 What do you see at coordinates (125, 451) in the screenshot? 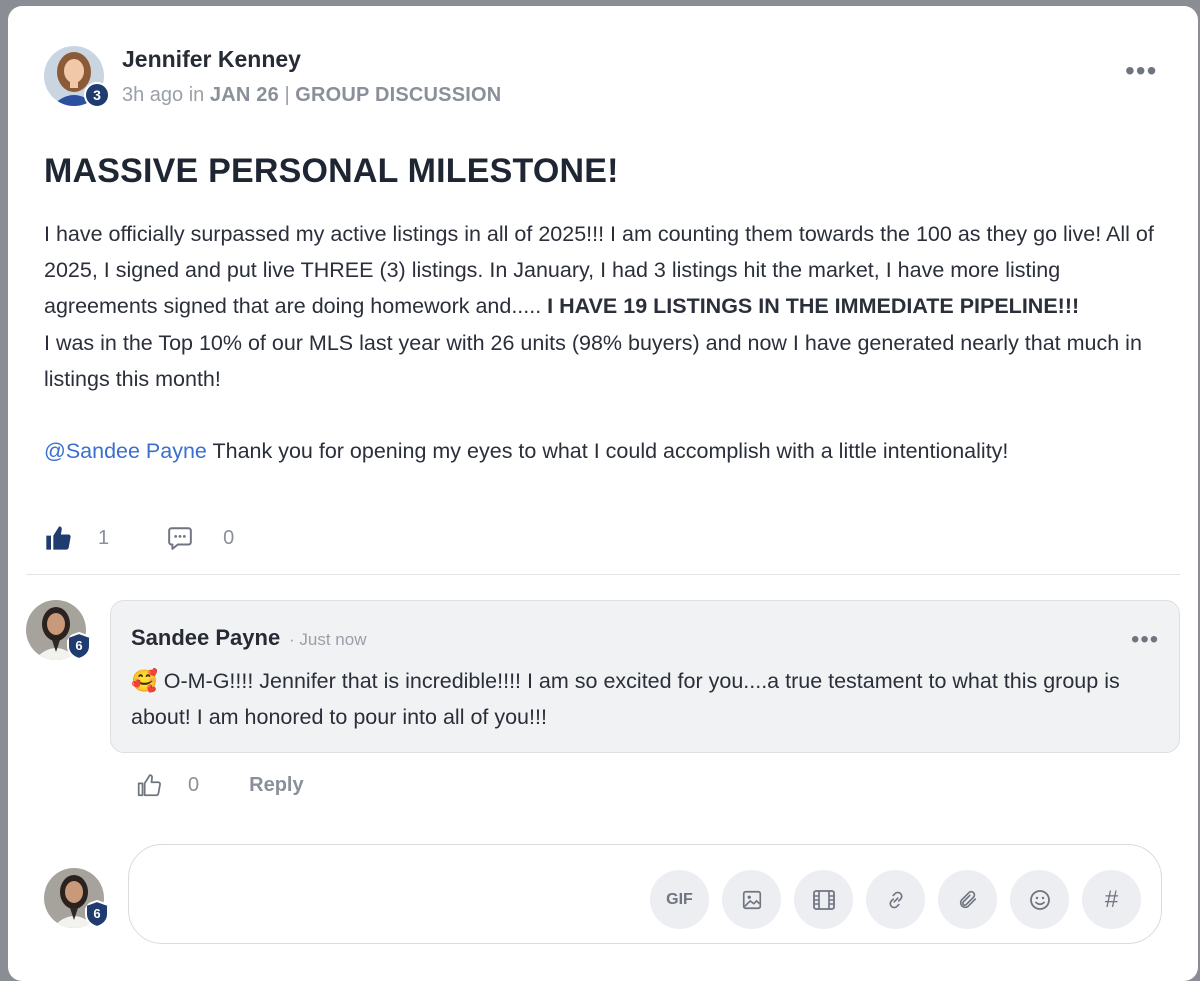
I see `mention-link: @Sandee Payne` at bounding box center [125, 451].